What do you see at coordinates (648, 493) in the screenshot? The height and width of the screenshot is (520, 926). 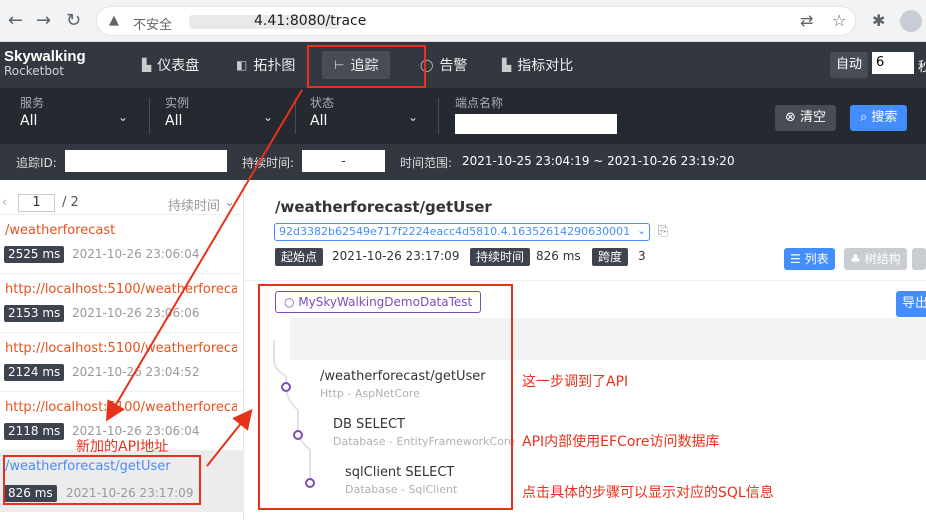 I see `annotation-note: 点击具体的步骤可以显示对应的SQL信息` at bounding box center [648, 493].